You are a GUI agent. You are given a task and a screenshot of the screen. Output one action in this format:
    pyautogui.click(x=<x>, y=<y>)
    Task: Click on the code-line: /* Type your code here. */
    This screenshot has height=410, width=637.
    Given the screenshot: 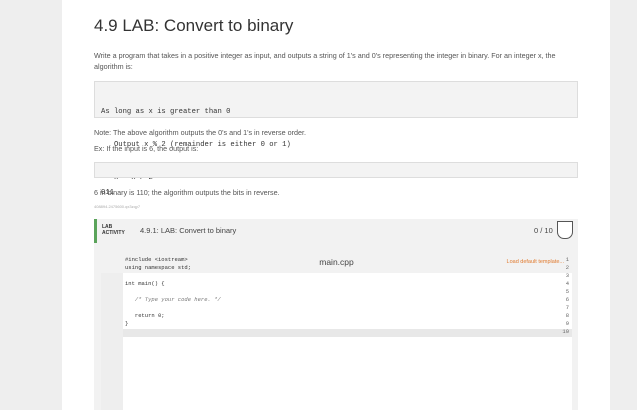 What is the action you would take?
    pyautogui.click(x=173, y=299)
    